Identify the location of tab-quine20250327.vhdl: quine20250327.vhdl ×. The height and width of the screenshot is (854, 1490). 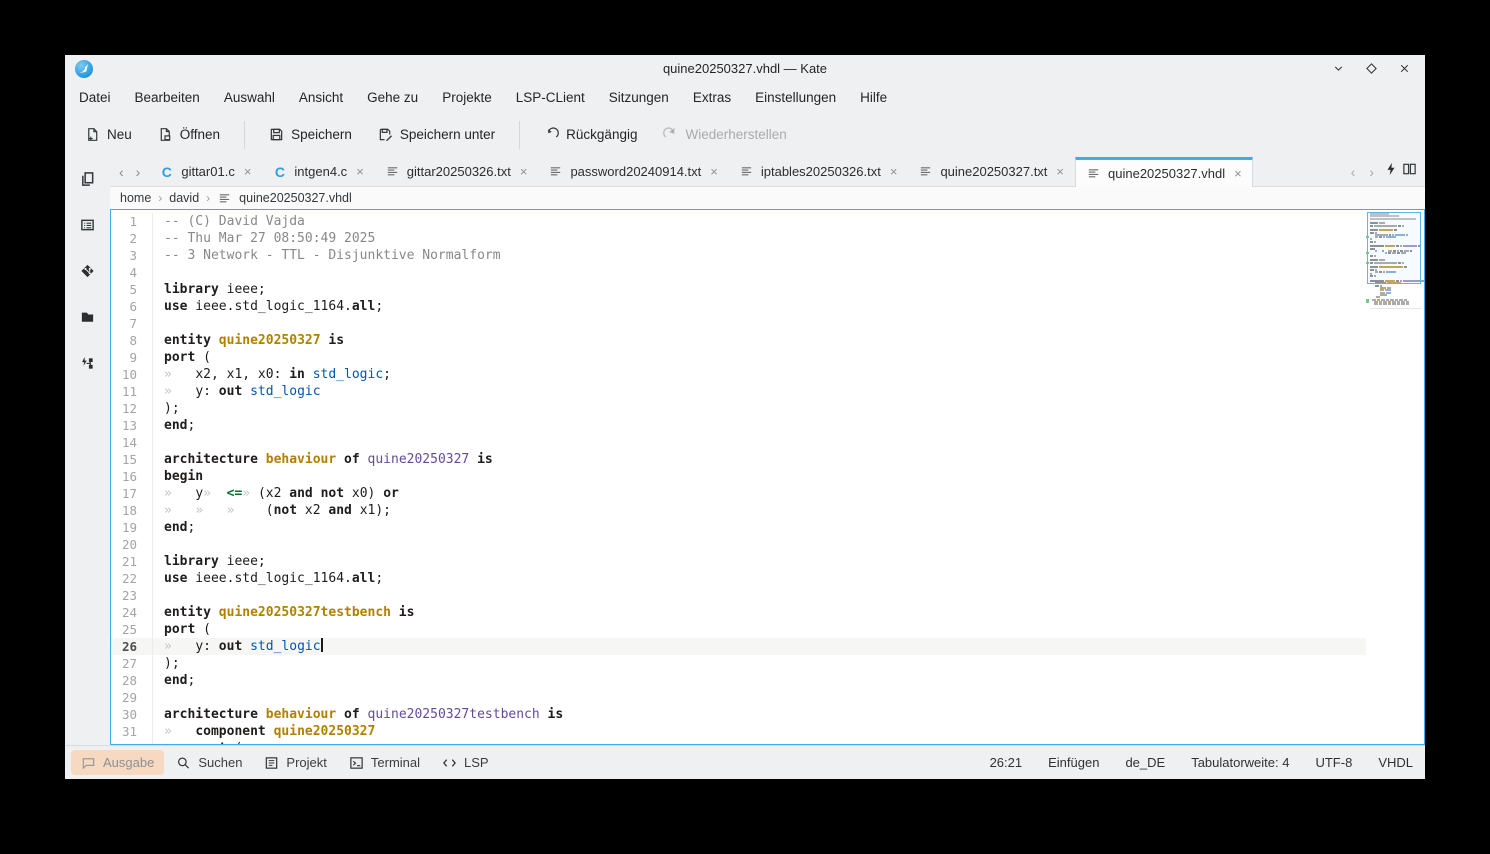
(1164, 172).